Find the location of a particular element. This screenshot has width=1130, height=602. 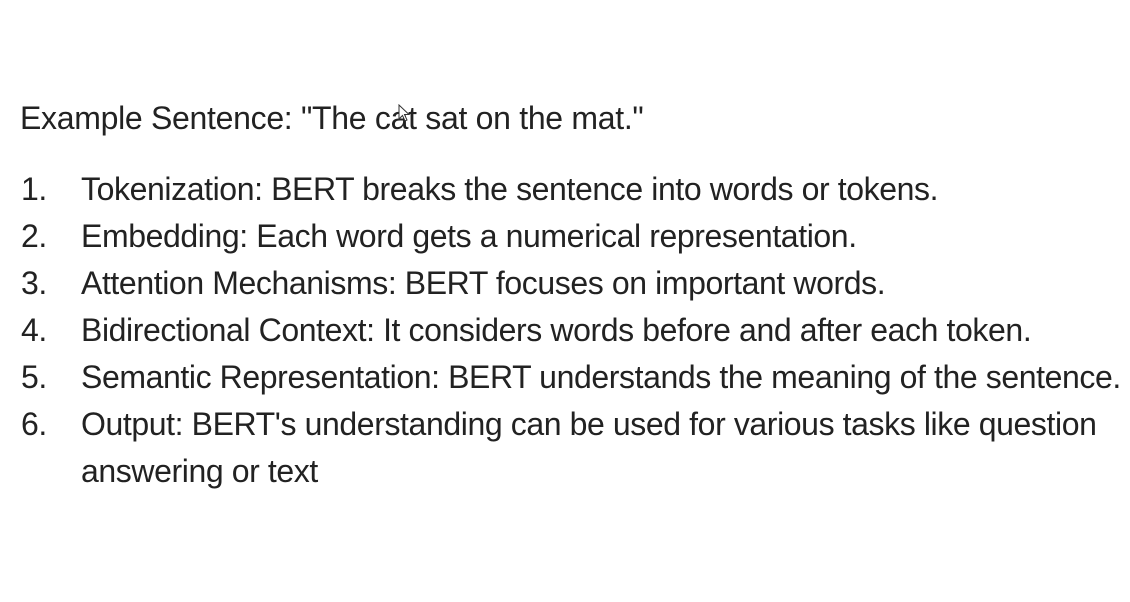

list-item-number: 1. is located at coordinates (34, 189).